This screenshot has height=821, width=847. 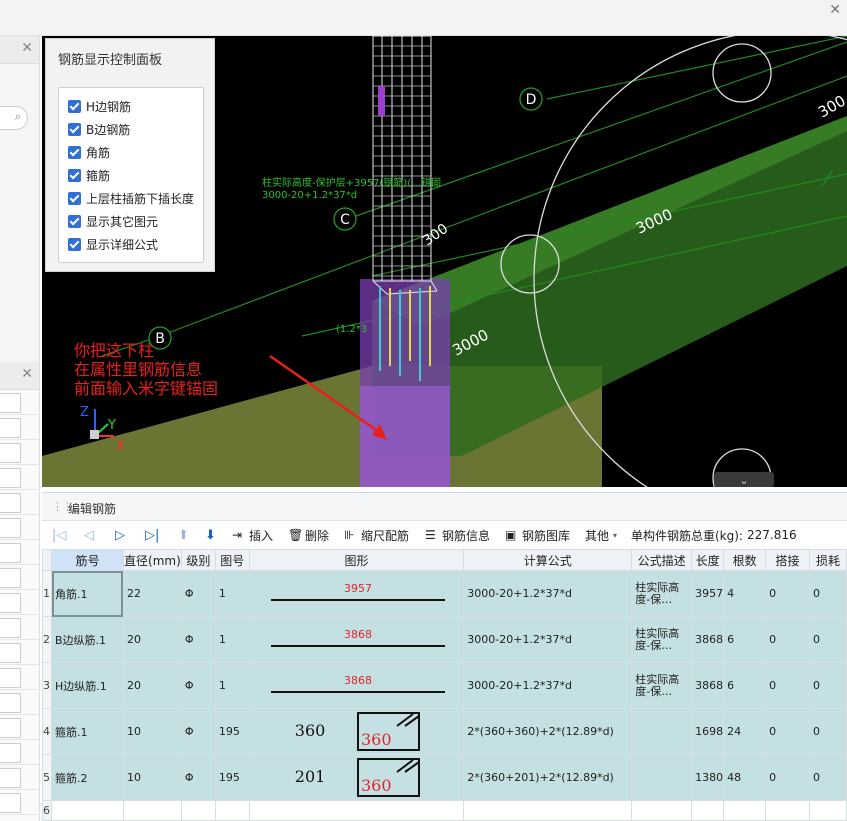 I want to click on rebar-library-button: ▣ 钢筋图库, so click(x=537, y=535).